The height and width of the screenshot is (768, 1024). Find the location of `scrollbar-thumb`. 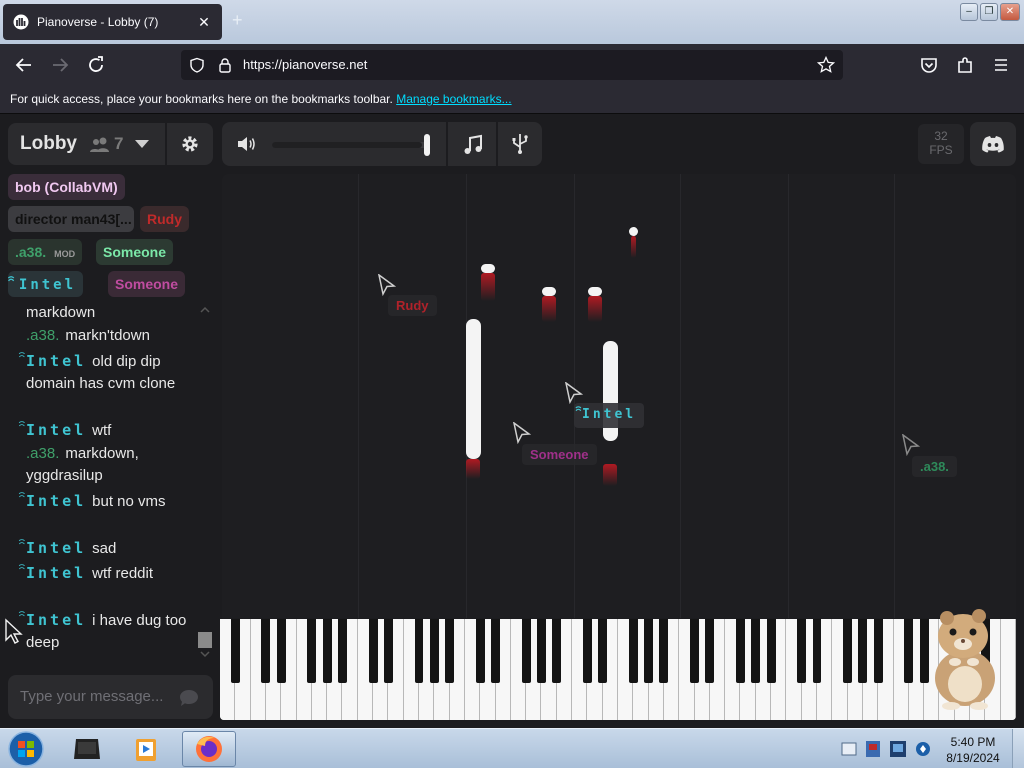

scrollbar-thumb is located at coordinates (205, 640).